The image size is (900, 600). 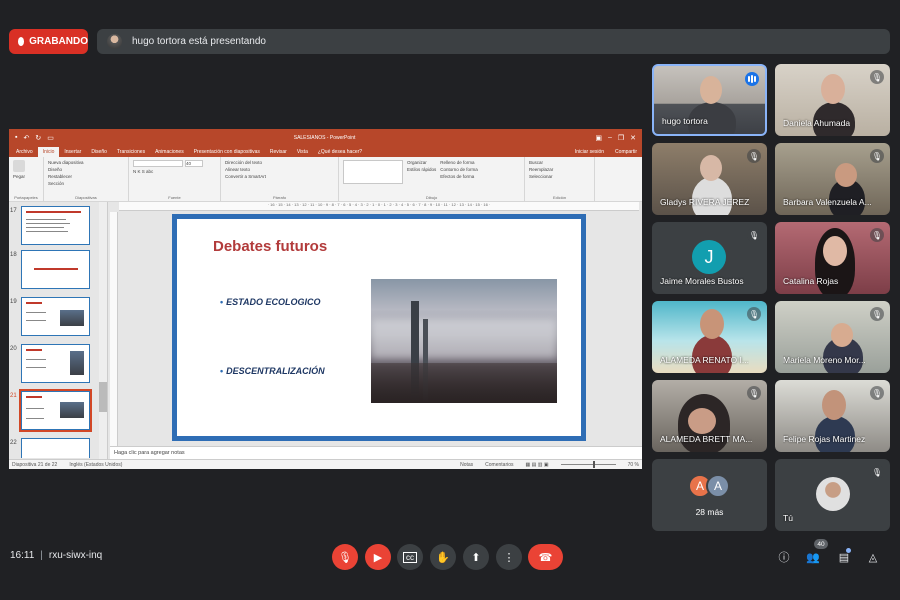 I want to click on thumbnail-row: 22, so click(x=58, y=448).